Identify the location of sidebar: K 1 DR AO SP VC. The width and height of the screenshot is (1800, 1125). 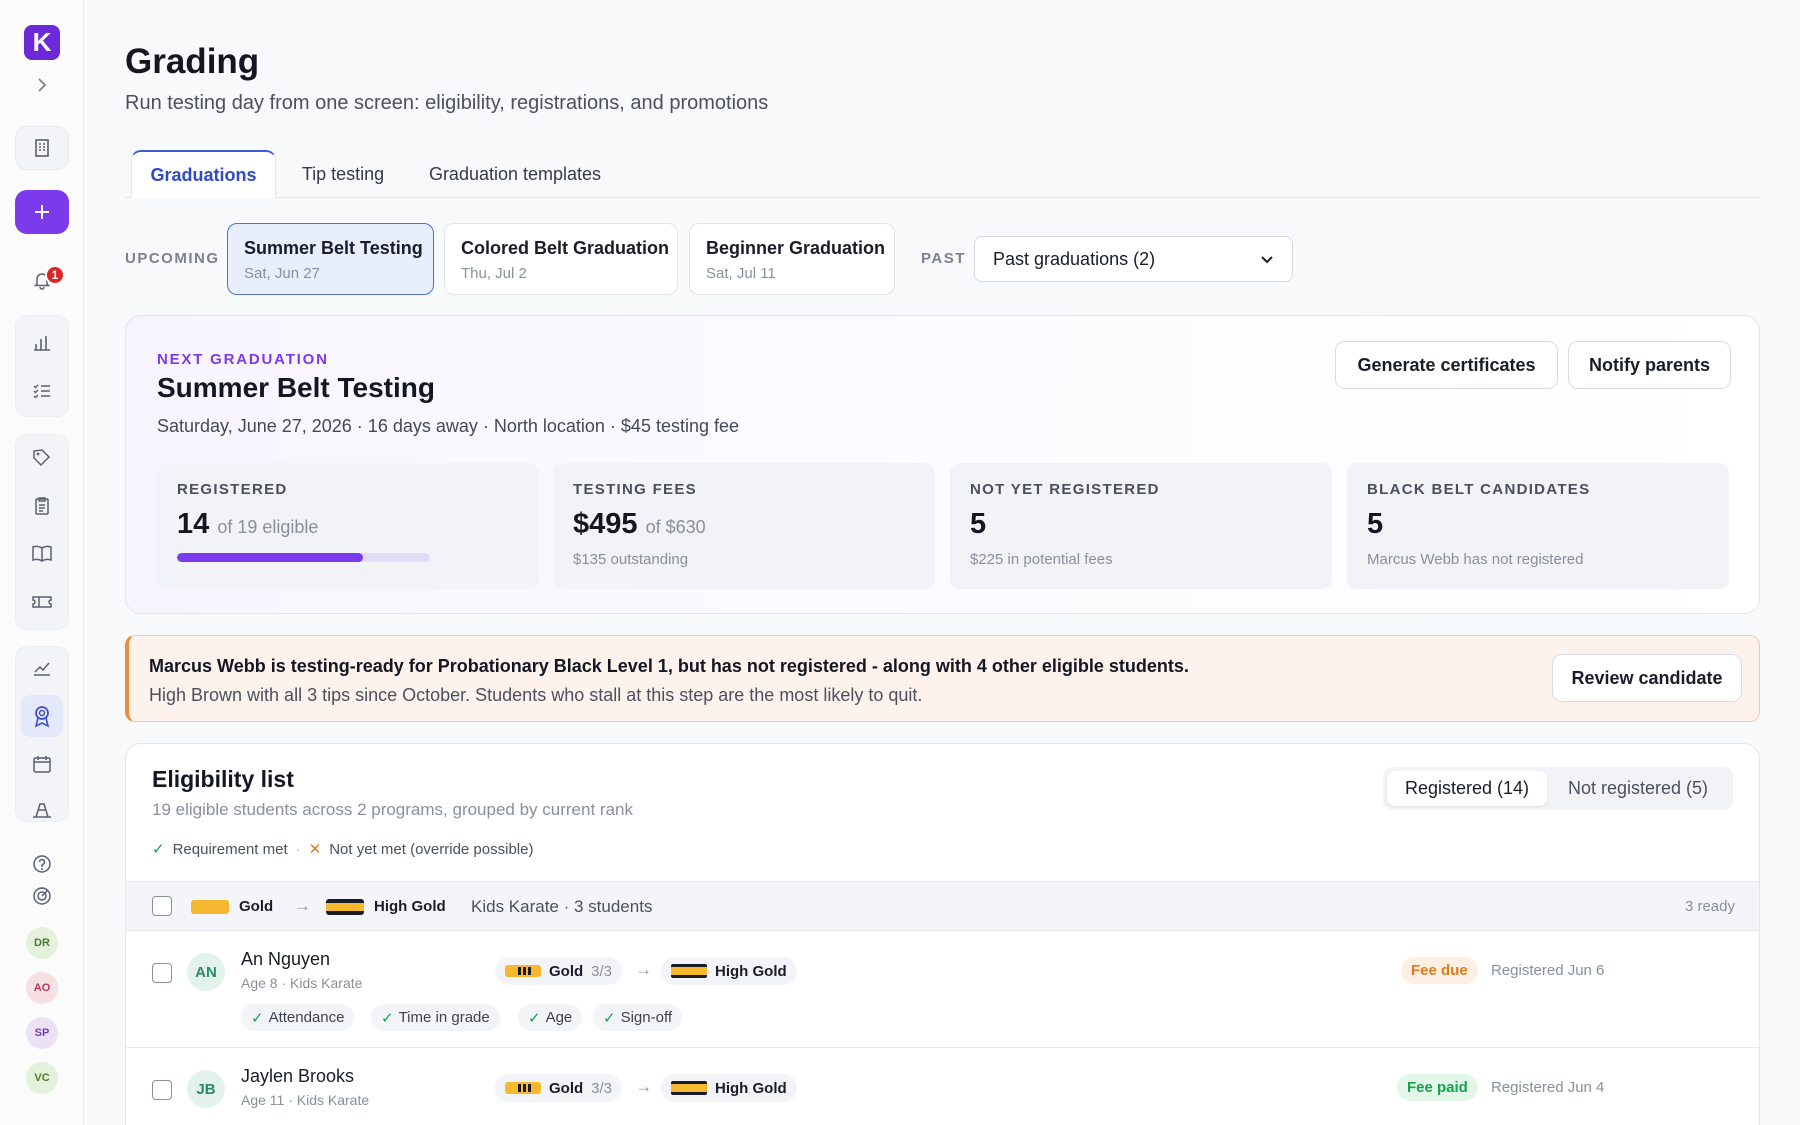
(42, 562).